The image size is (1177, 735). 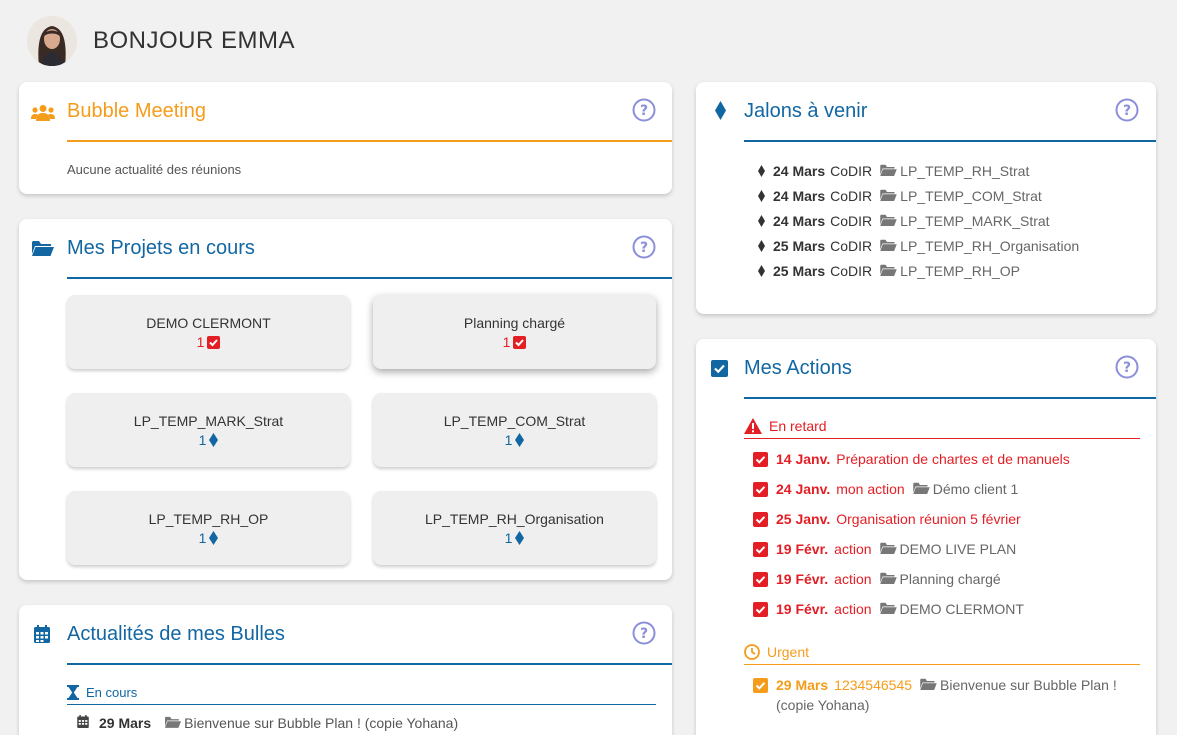 I want to click on card-title: Bubble Meeting, so click(x=136, y=111).